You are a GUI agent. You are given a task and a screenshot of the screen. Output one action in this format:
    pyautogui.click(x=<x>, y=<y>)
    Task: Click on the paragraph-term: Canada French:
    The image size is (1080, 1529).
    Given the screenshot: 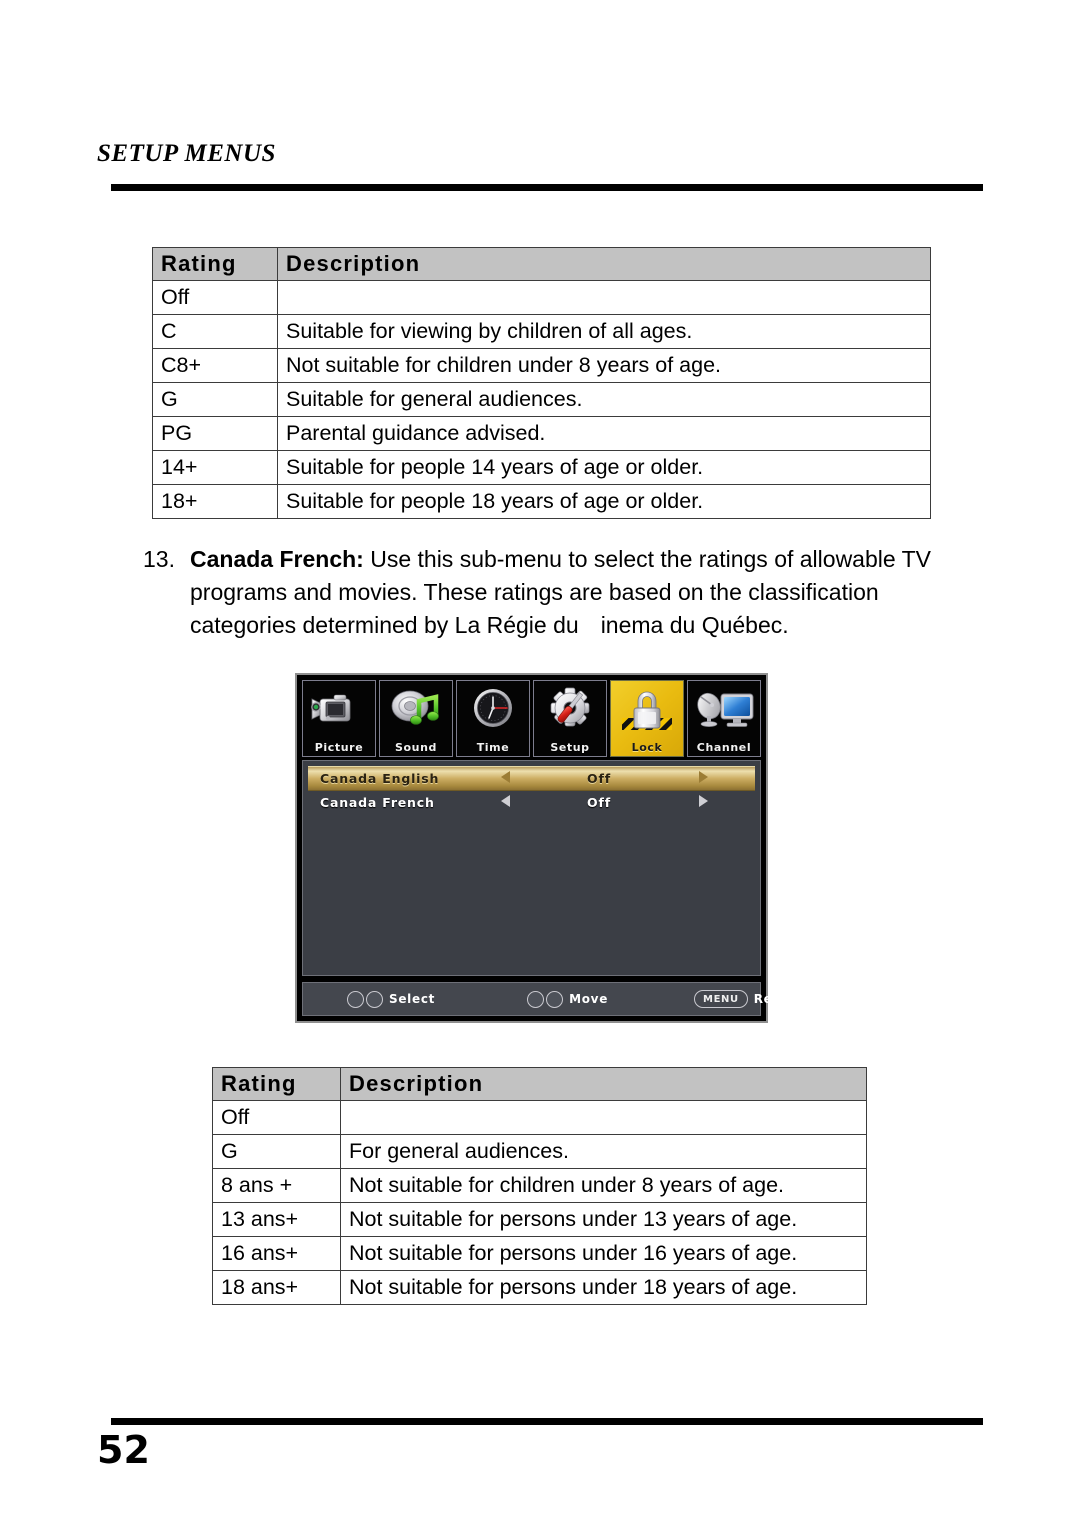 What is the action you would take?
    pyautogui.click(x=277, y=559)
    